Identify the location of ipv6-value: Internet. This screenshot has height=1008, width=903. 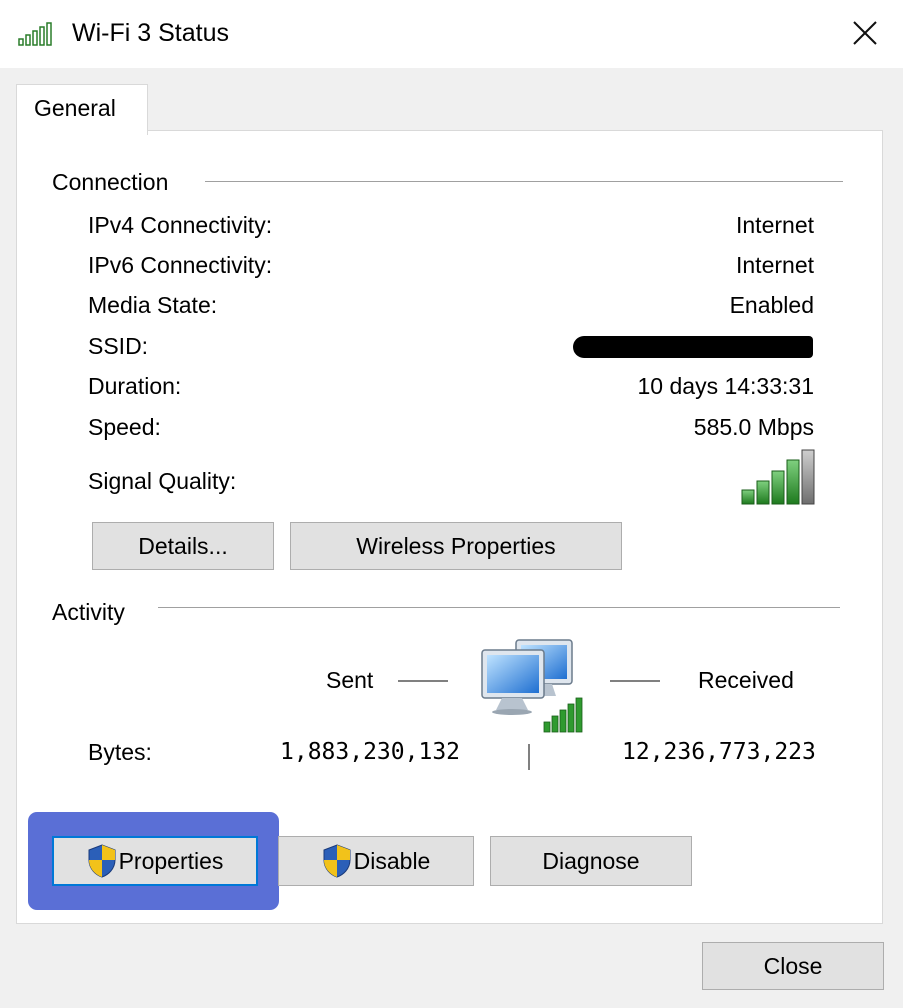
(775, 265).